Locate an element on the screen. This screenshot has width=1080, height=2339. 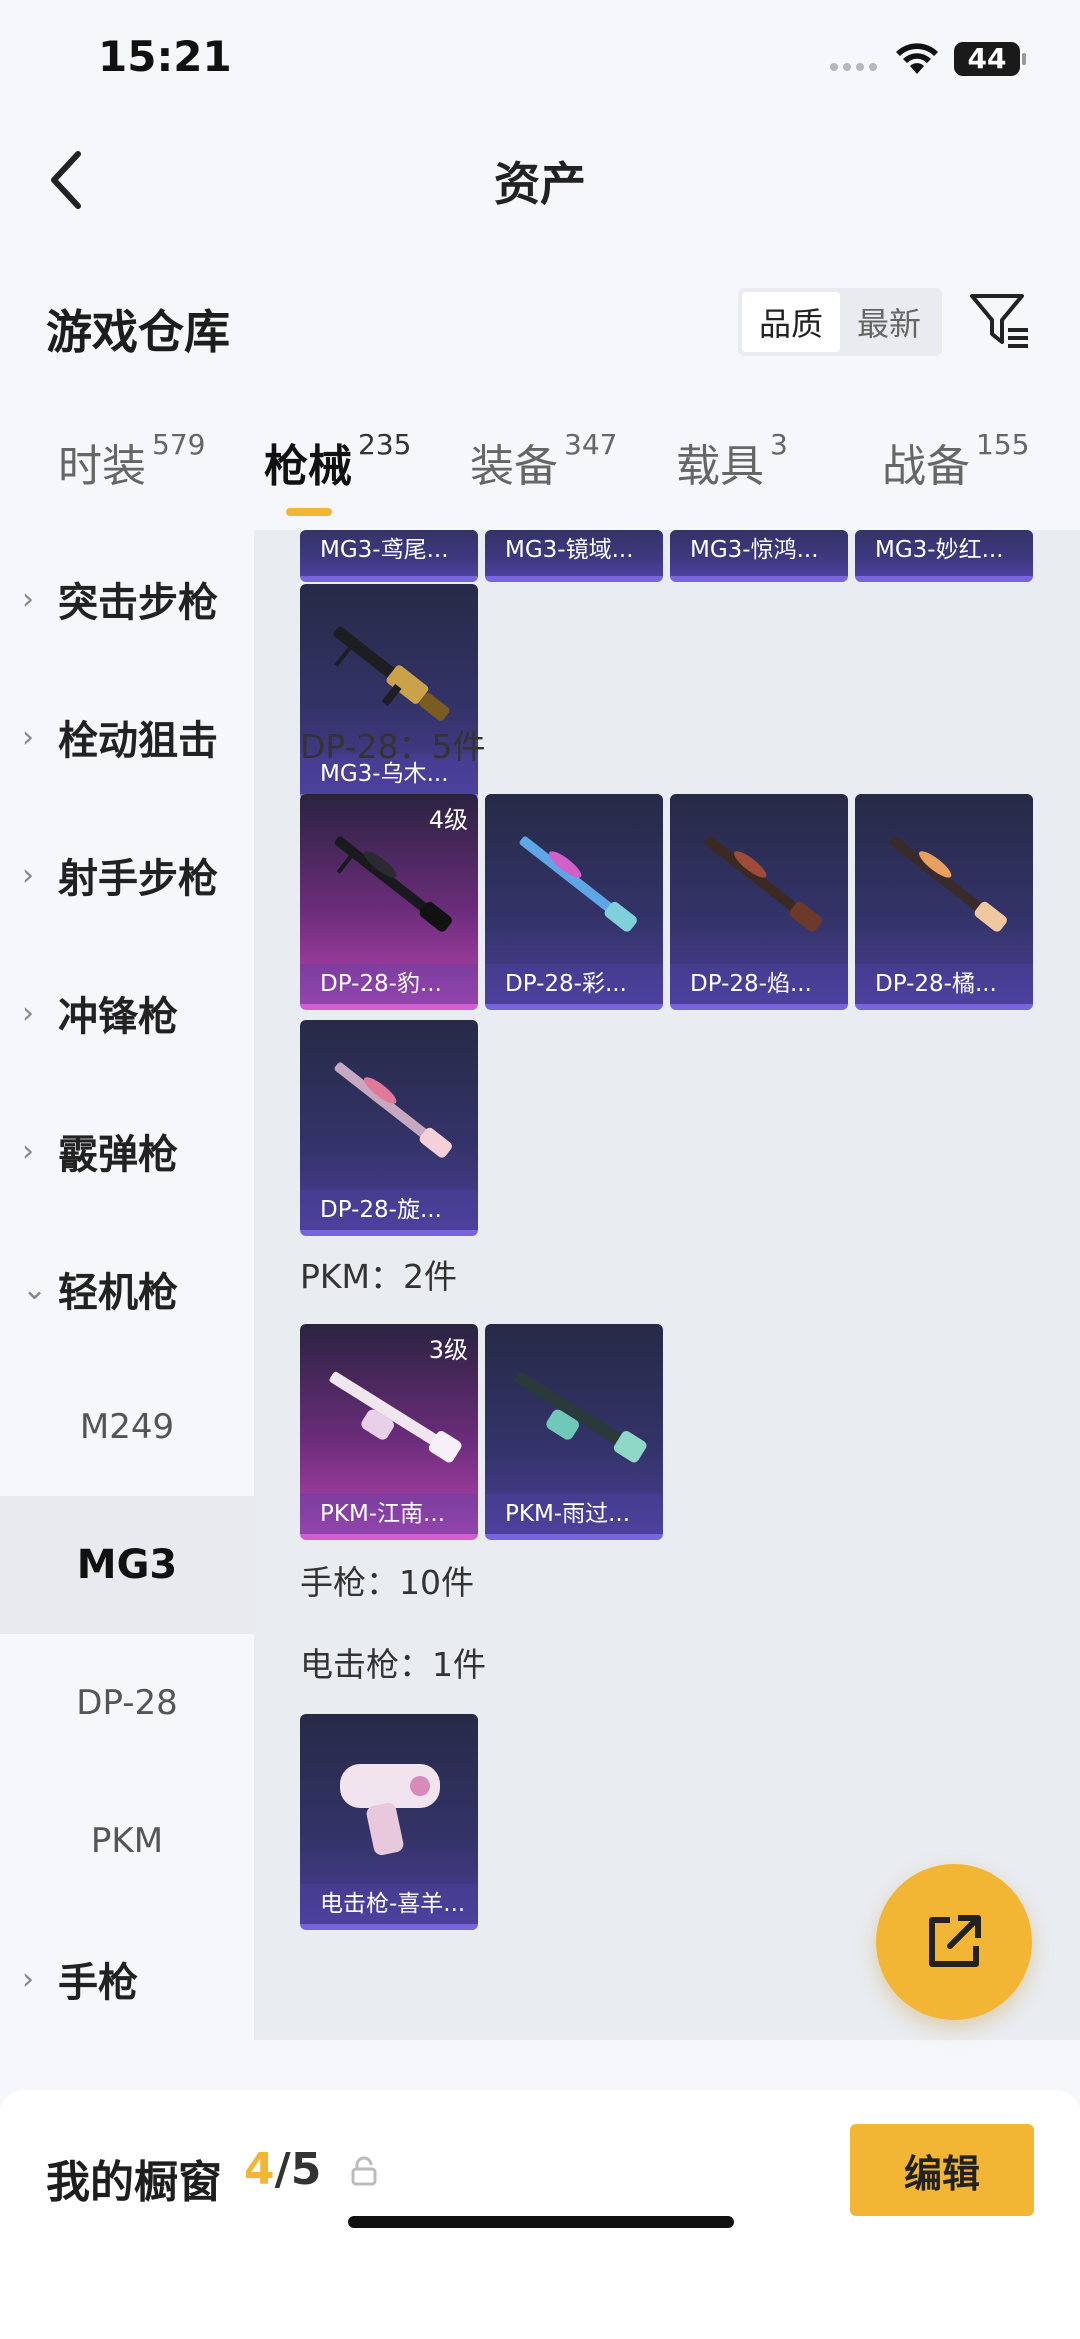
active-tab-indicator is located at coordinates (309, 512).